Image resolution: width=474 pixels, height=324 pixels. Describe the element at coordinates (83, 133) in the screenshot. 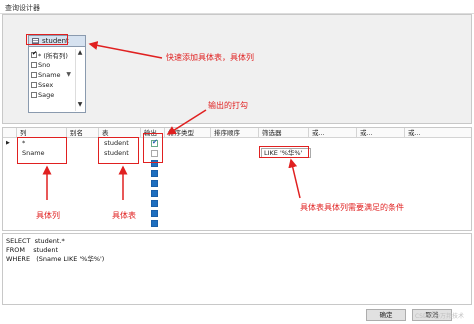

I see `grid-header-alias: 别名` at that location.